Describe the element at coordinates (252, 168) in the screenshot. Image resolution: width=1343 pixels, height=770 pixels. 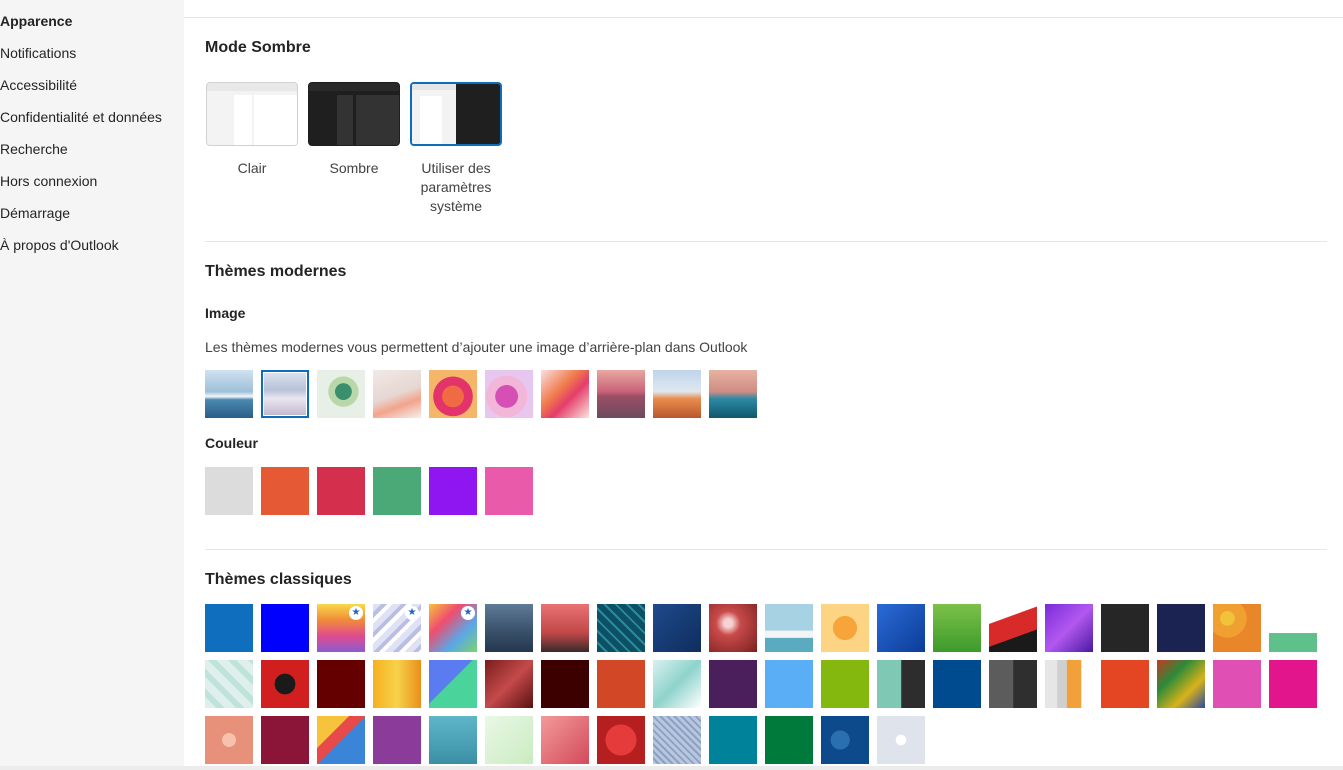
I see `mode-label: Clair` at that location.